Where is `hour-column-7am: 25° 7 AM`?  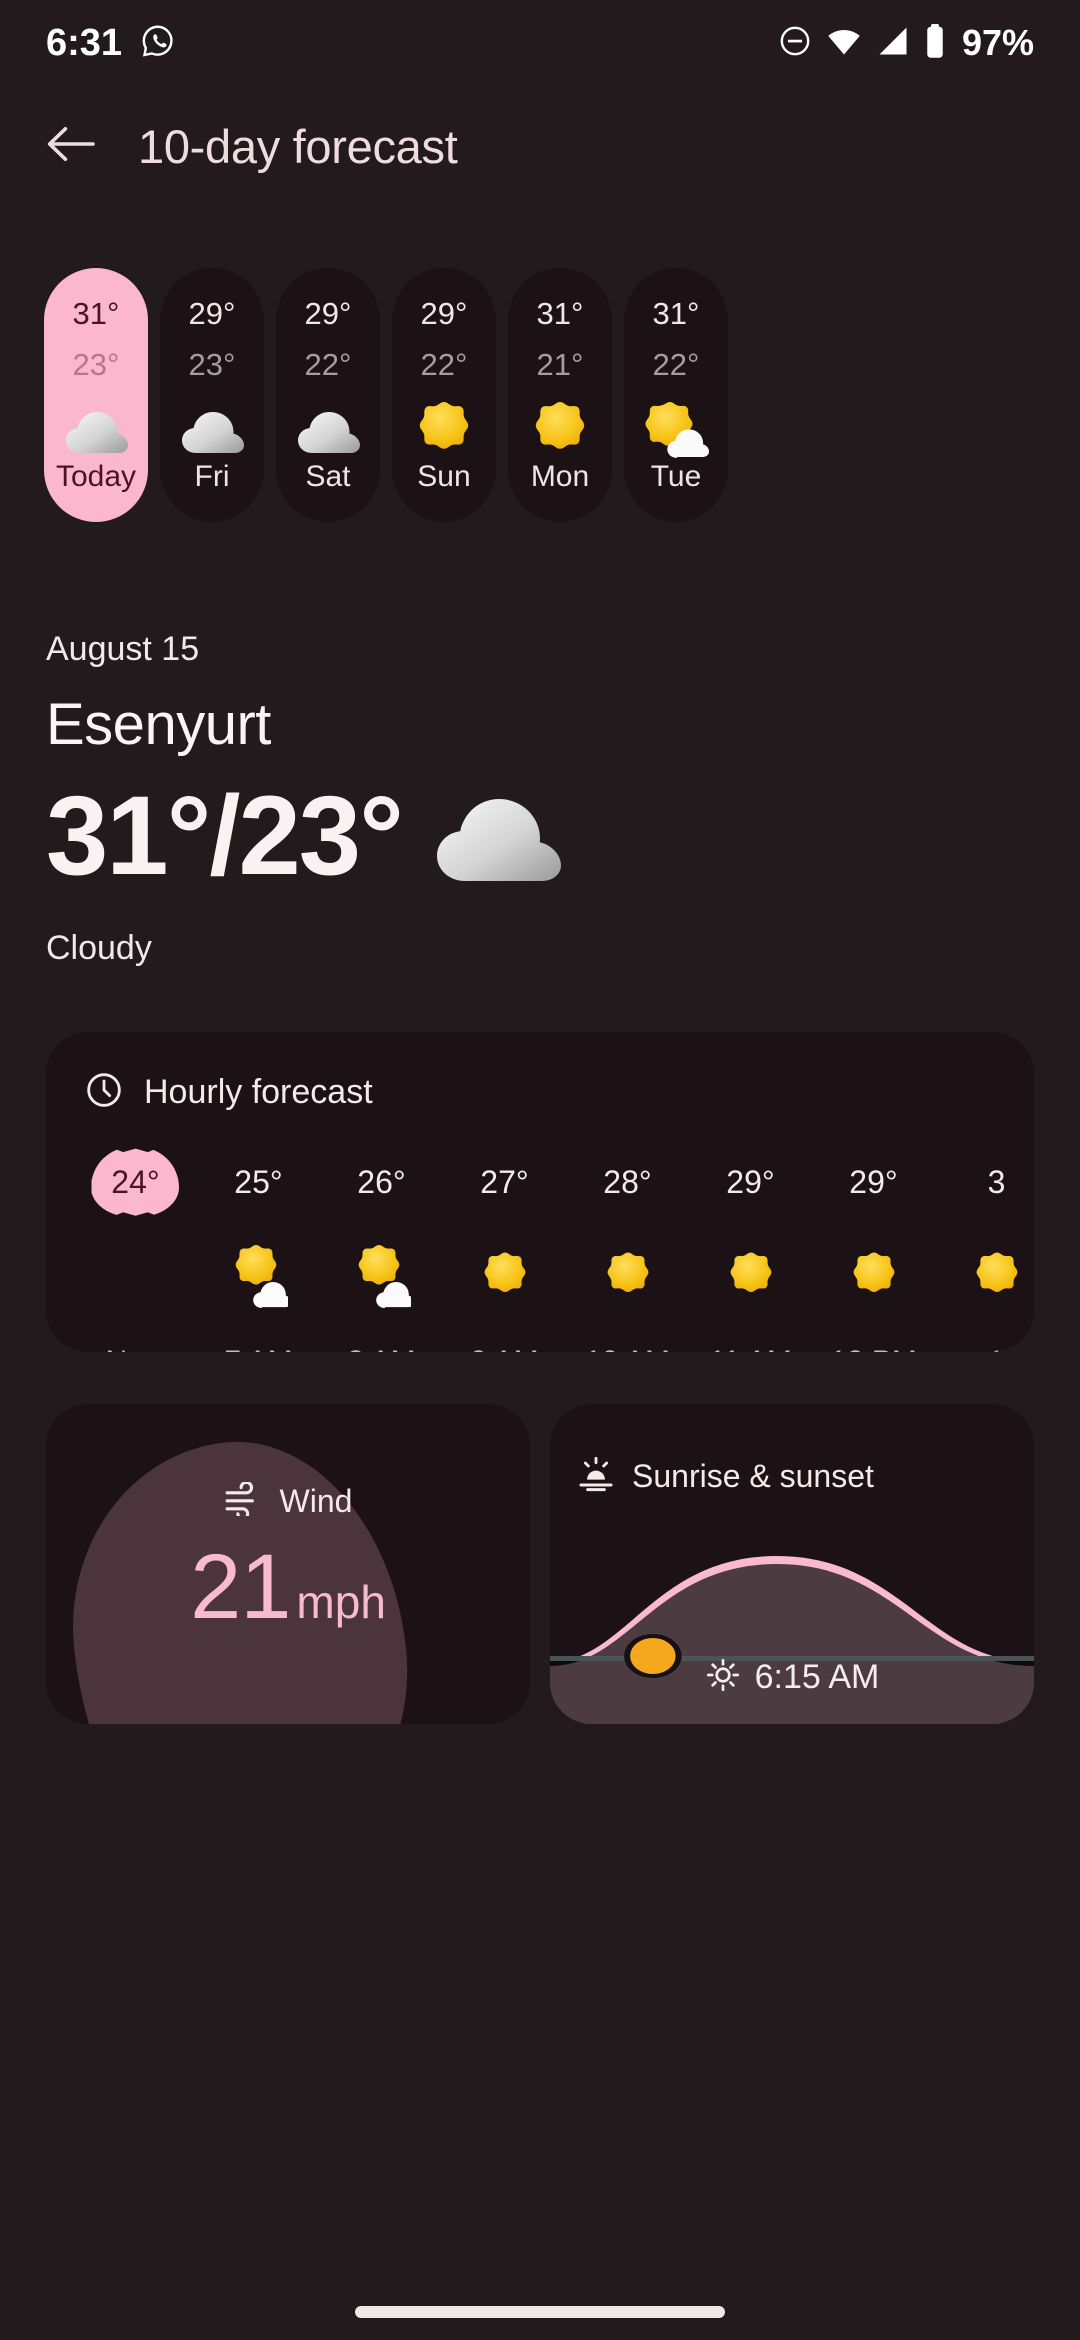
hour-column-7am: 25° 7 AM is located at coordinates (258, 1252).